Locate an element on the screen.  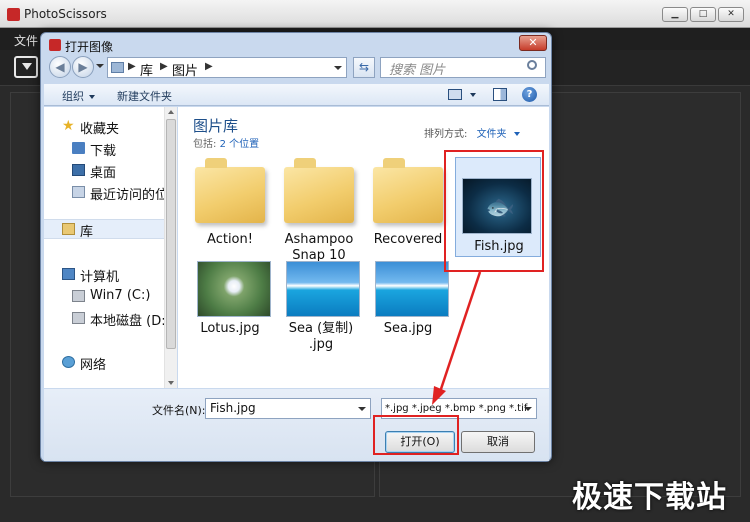
arrange-label: 排列方式: is located at coordinates (446, 134).